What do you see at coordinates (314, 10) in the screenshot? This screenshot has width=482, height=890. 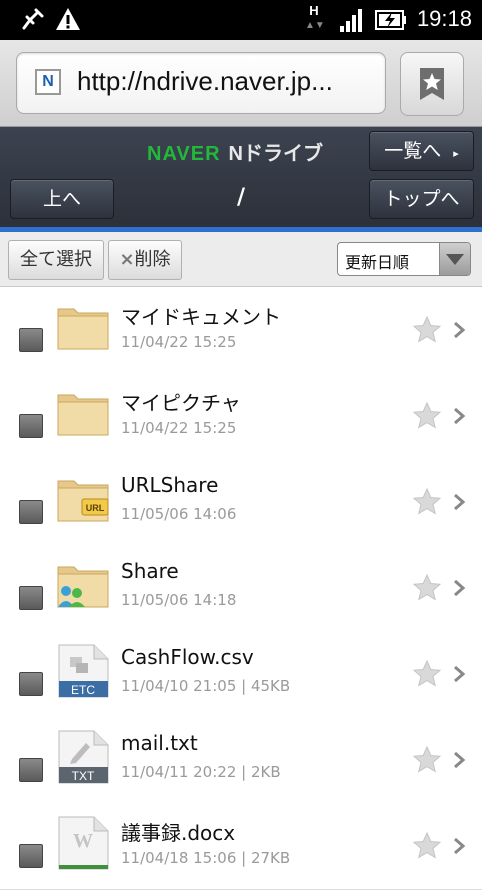 I see `network-type-label: H` at bounding box center [314, 10].